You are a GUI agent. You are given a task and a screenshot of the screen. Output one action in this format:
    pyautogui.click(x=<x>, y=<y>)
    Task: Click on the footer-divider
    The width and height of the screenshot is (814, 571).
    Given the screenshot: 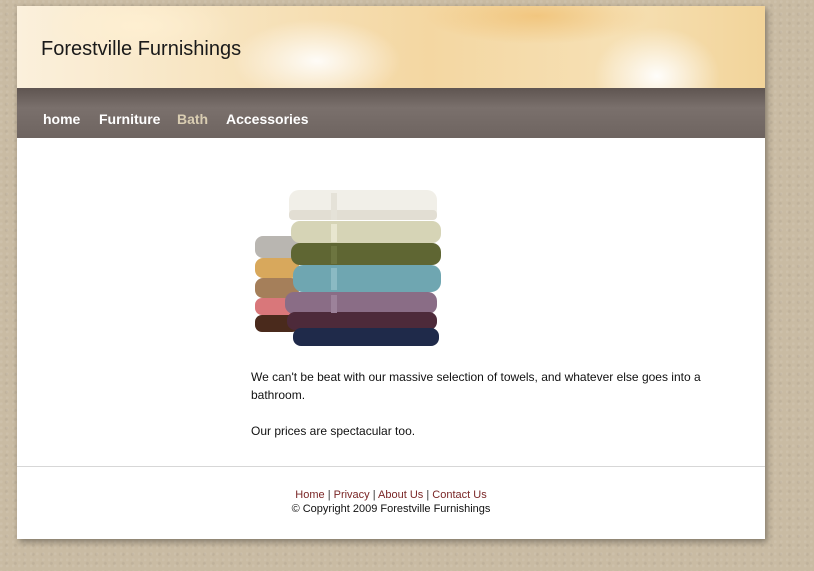 What is the action you would take?
    pyautogui.click(x=391, y=466)
    